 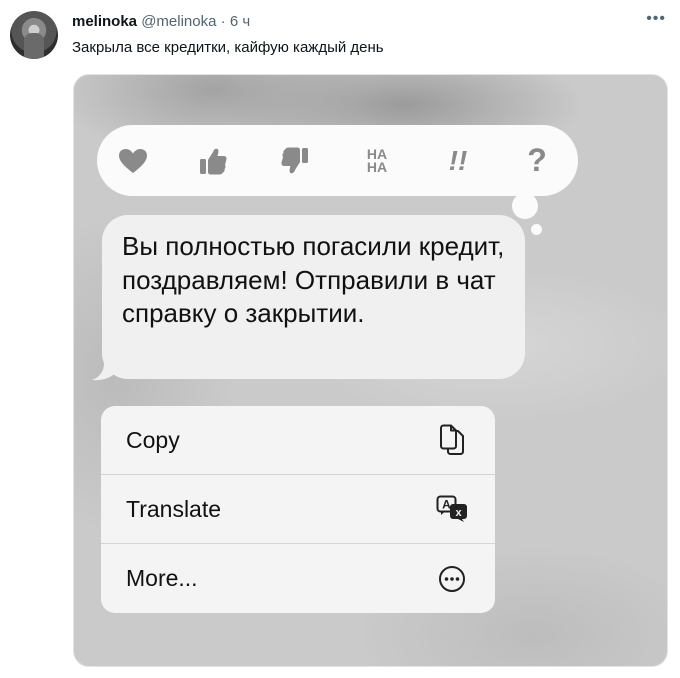 I want to click on menu-item-copy: Copy, so click(x=298, y=440).